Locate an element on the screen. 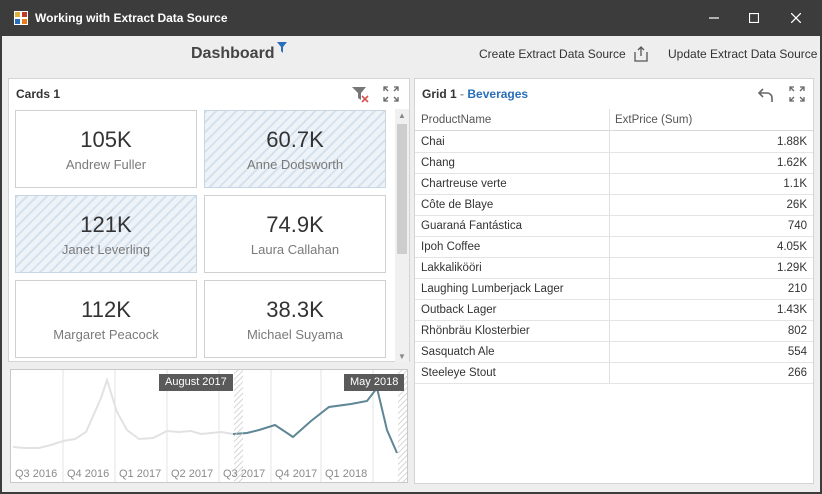 The width and height of the screenshot is (822, 494). card-michael-suyama: 38.3K Michael Suyama is located at coordinates (295, 319).